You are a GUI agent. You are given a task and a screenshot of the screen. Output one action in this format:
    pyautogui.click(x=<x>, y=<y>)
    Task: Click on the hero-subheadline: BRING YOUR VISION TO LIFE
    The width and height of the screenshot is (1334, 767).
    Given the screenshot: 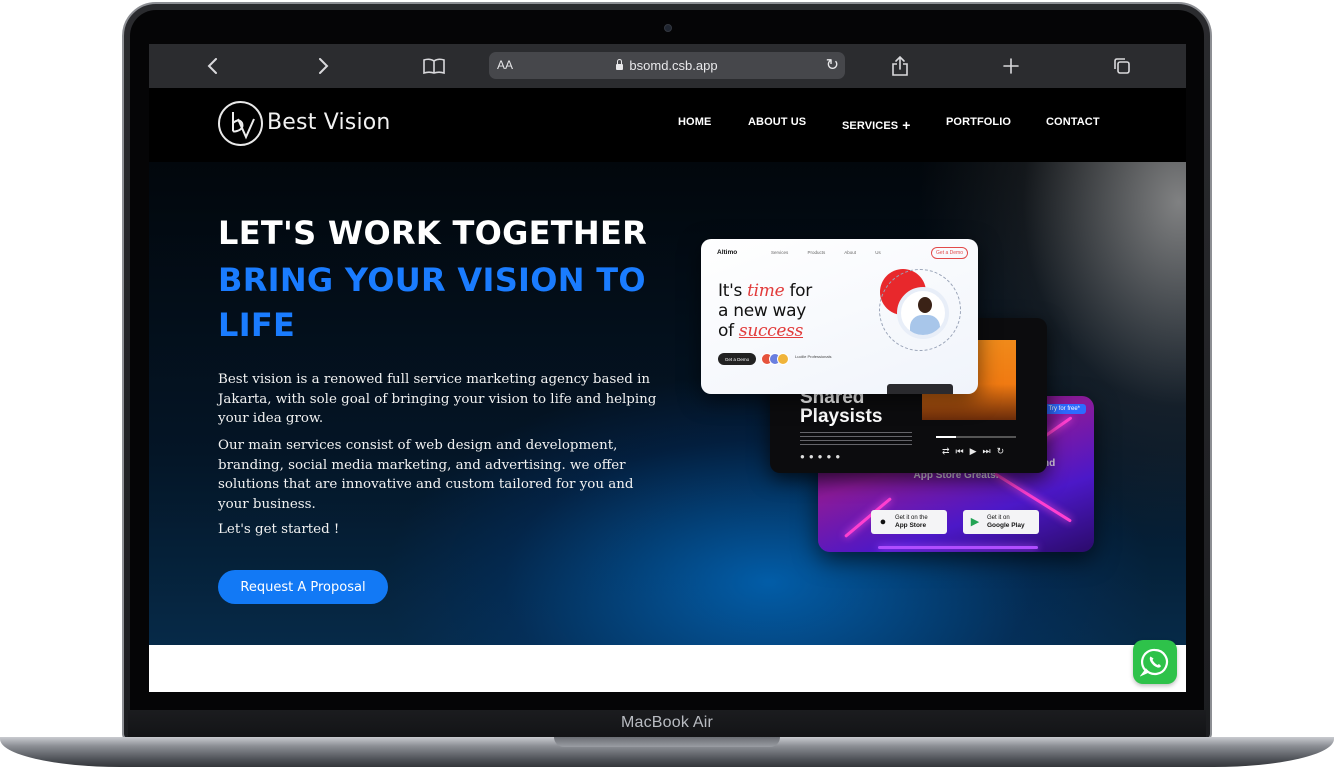 What is the action you would take?
    pyautogui.click(x=432, y=302)
    